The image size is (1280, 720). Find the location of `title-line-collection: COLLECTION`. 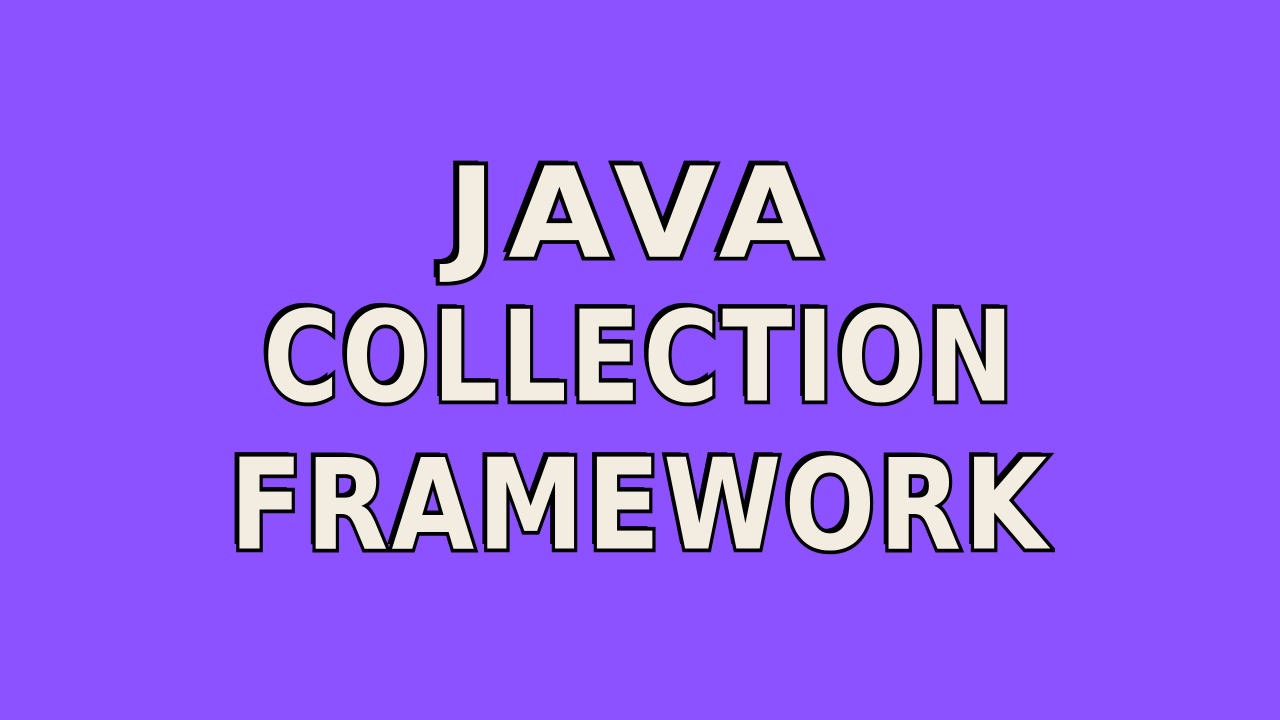

title-line-collection: COLLECTION is located at coordinates (638, 358).